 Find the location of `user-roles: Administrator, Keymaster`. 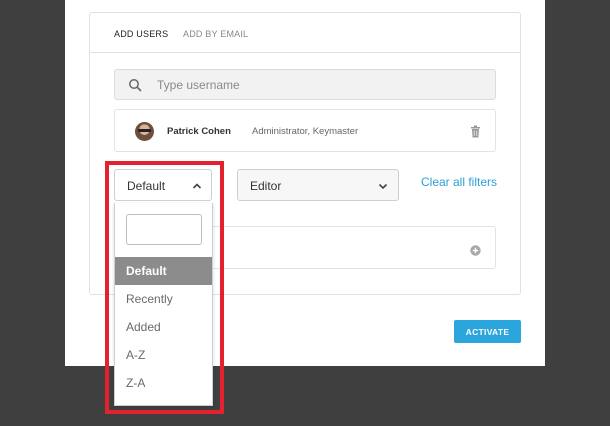

user-roles: Administrator, Keymaster is located at coordinates (305, 131).